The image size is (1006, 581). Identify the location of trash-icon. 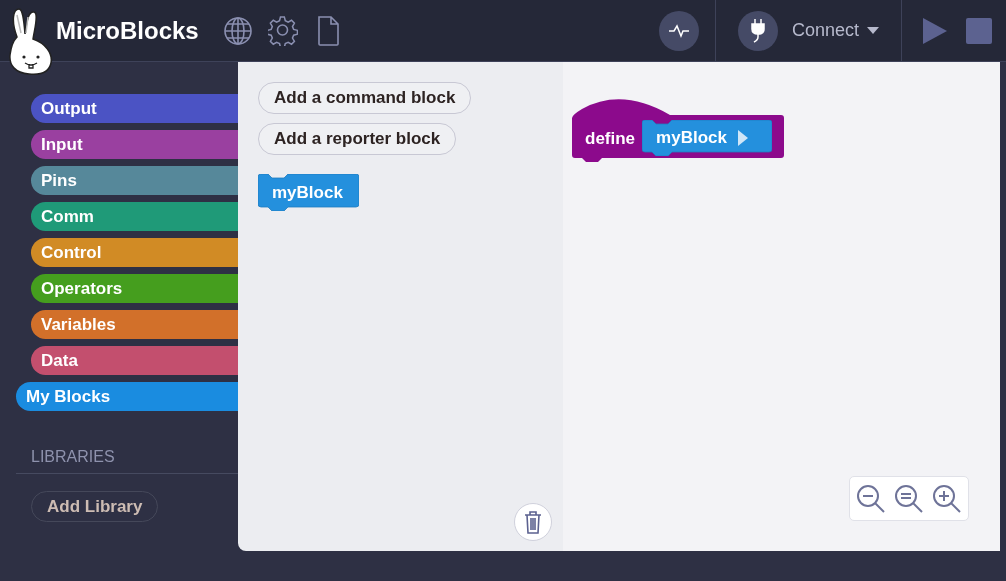
(533, 522).